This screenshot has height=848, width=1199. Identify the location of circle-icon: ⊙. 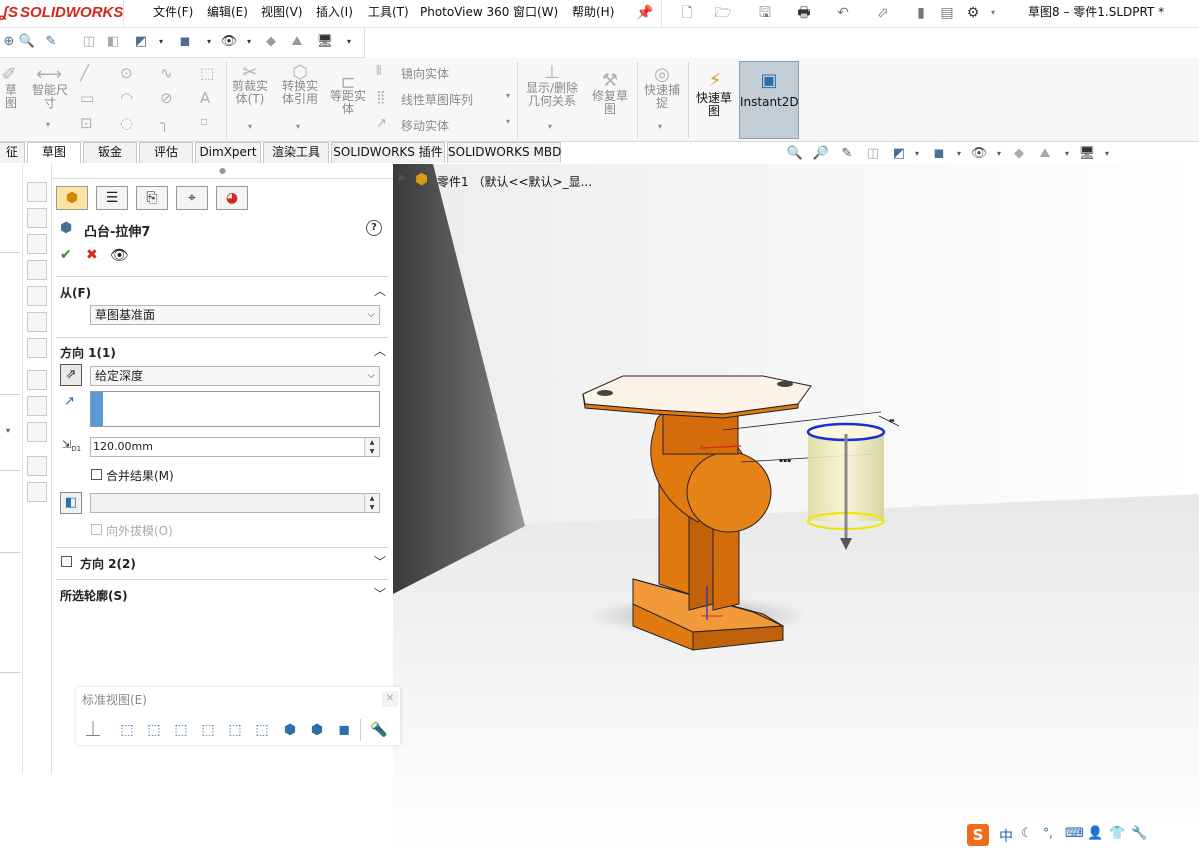
(126, 73).